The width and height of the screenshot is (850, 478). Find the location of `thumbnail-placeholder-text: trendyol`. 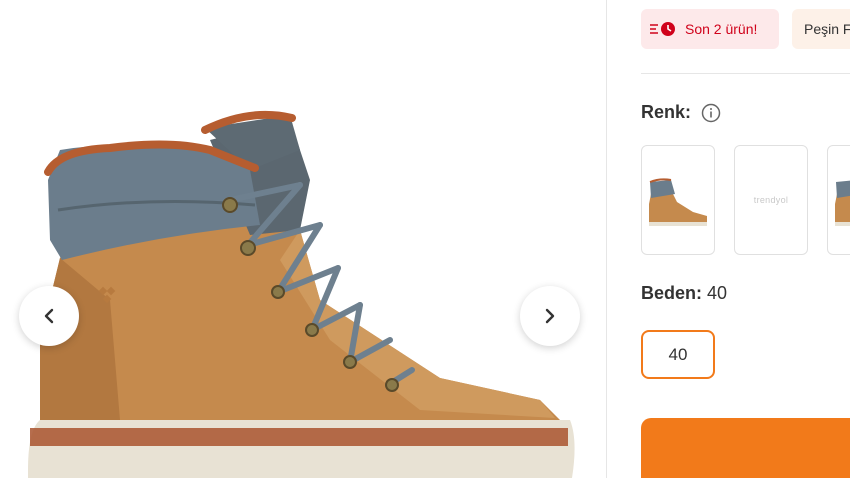

thumbnail-placeholder-text: trendyol is located at coordinates (771, 200).